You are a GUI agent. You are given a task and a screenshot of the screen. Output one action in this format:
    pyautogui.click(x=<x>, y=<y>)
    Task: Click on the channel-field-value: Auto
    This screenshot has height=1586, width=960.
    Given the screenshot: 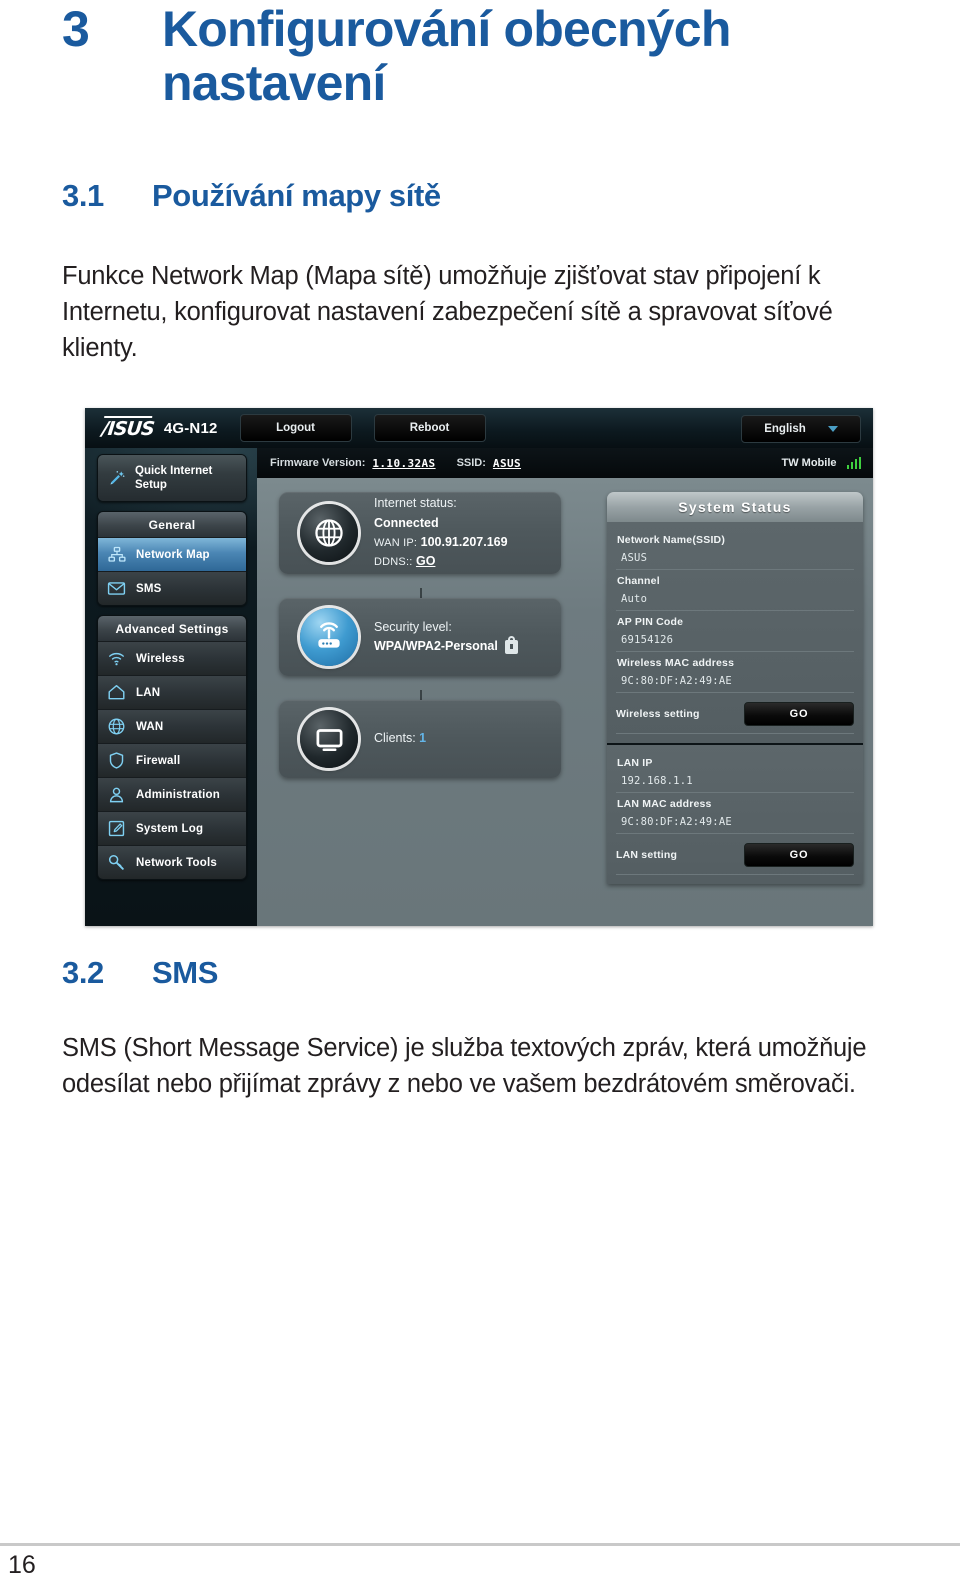 What is the action you would take?
    pyautogui.click(x=735, y=600)
    